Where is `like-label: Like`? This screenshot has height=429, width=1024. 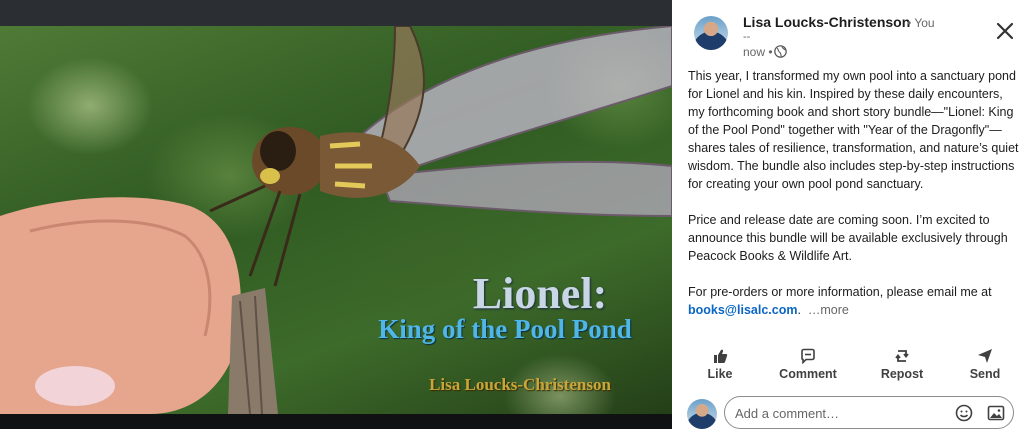 like-label: Like is located at coordinates (720, 374).